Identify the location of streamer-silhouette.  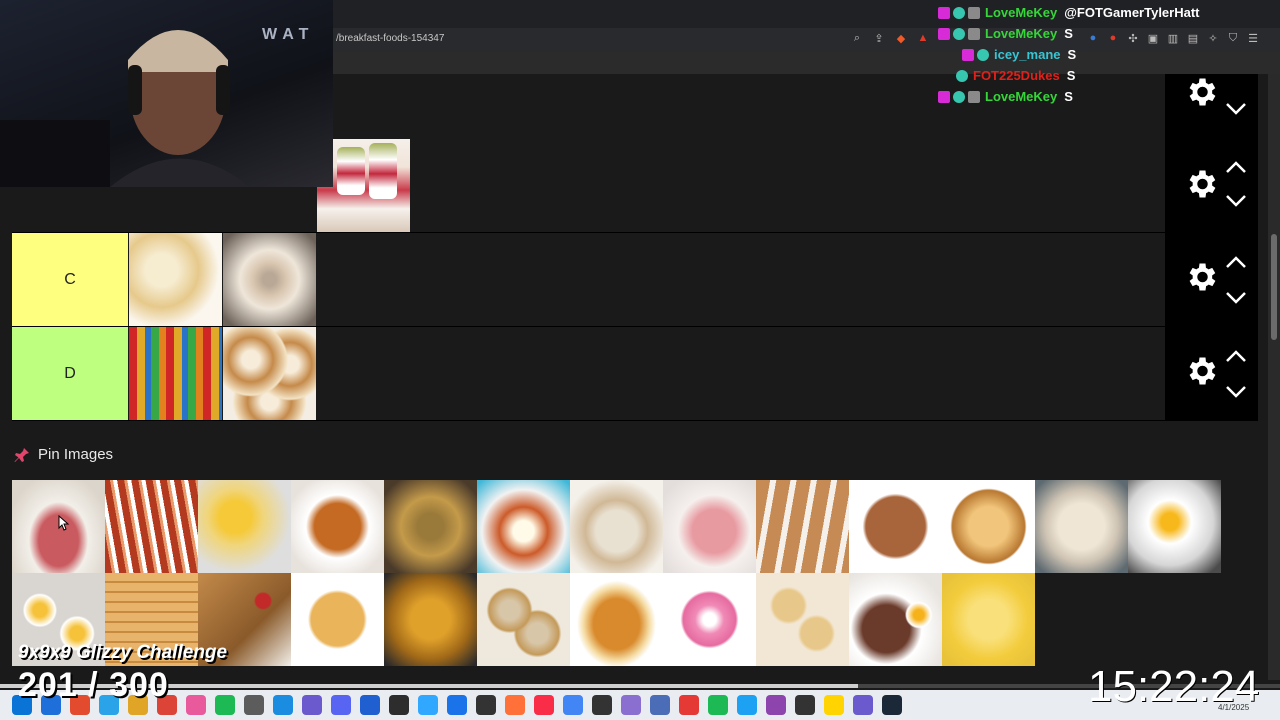
(125, 108).